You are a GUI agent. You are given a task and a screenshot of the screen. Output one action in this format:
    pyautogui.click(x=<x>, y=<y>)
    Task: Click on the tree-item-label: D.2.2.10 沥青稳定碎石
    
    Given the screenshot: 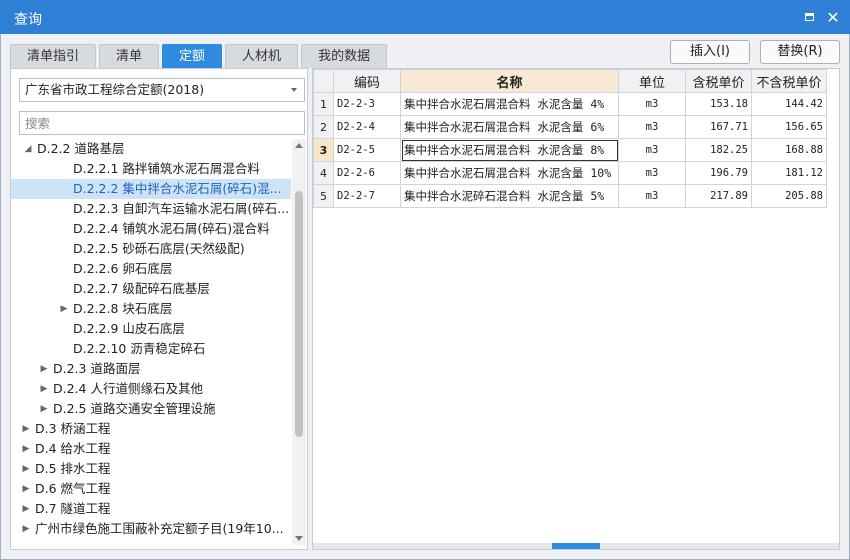 What is the action you would take?
    pyautogui.click(x=139, y=348)
    